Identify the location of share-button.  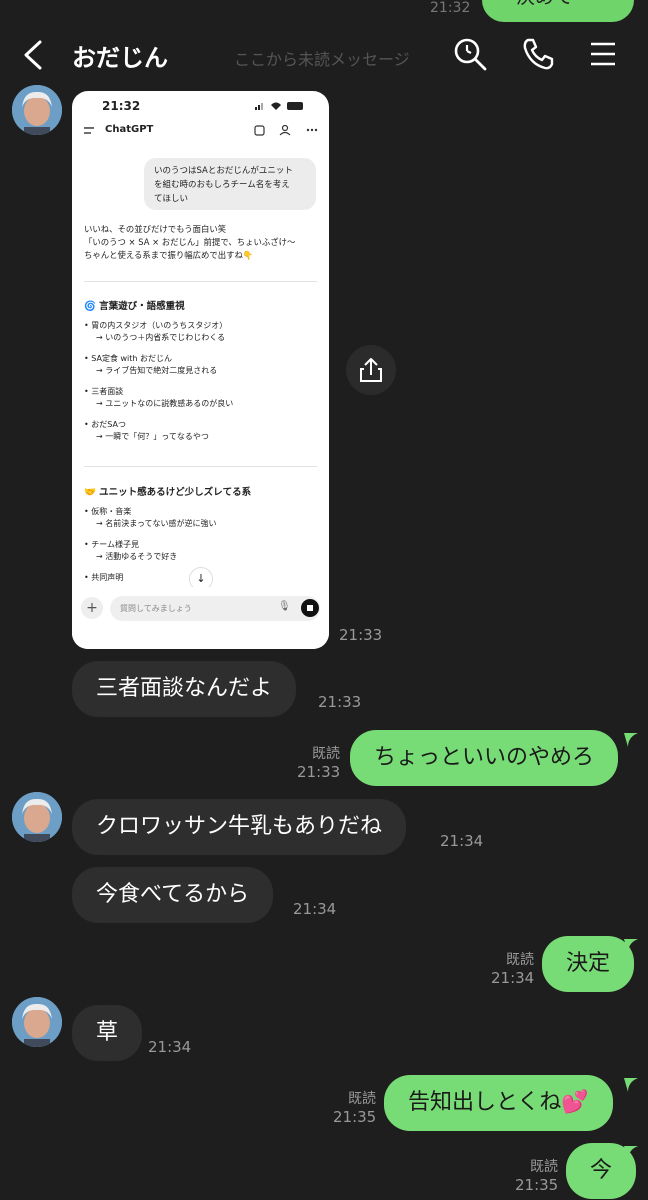
(371, 370).